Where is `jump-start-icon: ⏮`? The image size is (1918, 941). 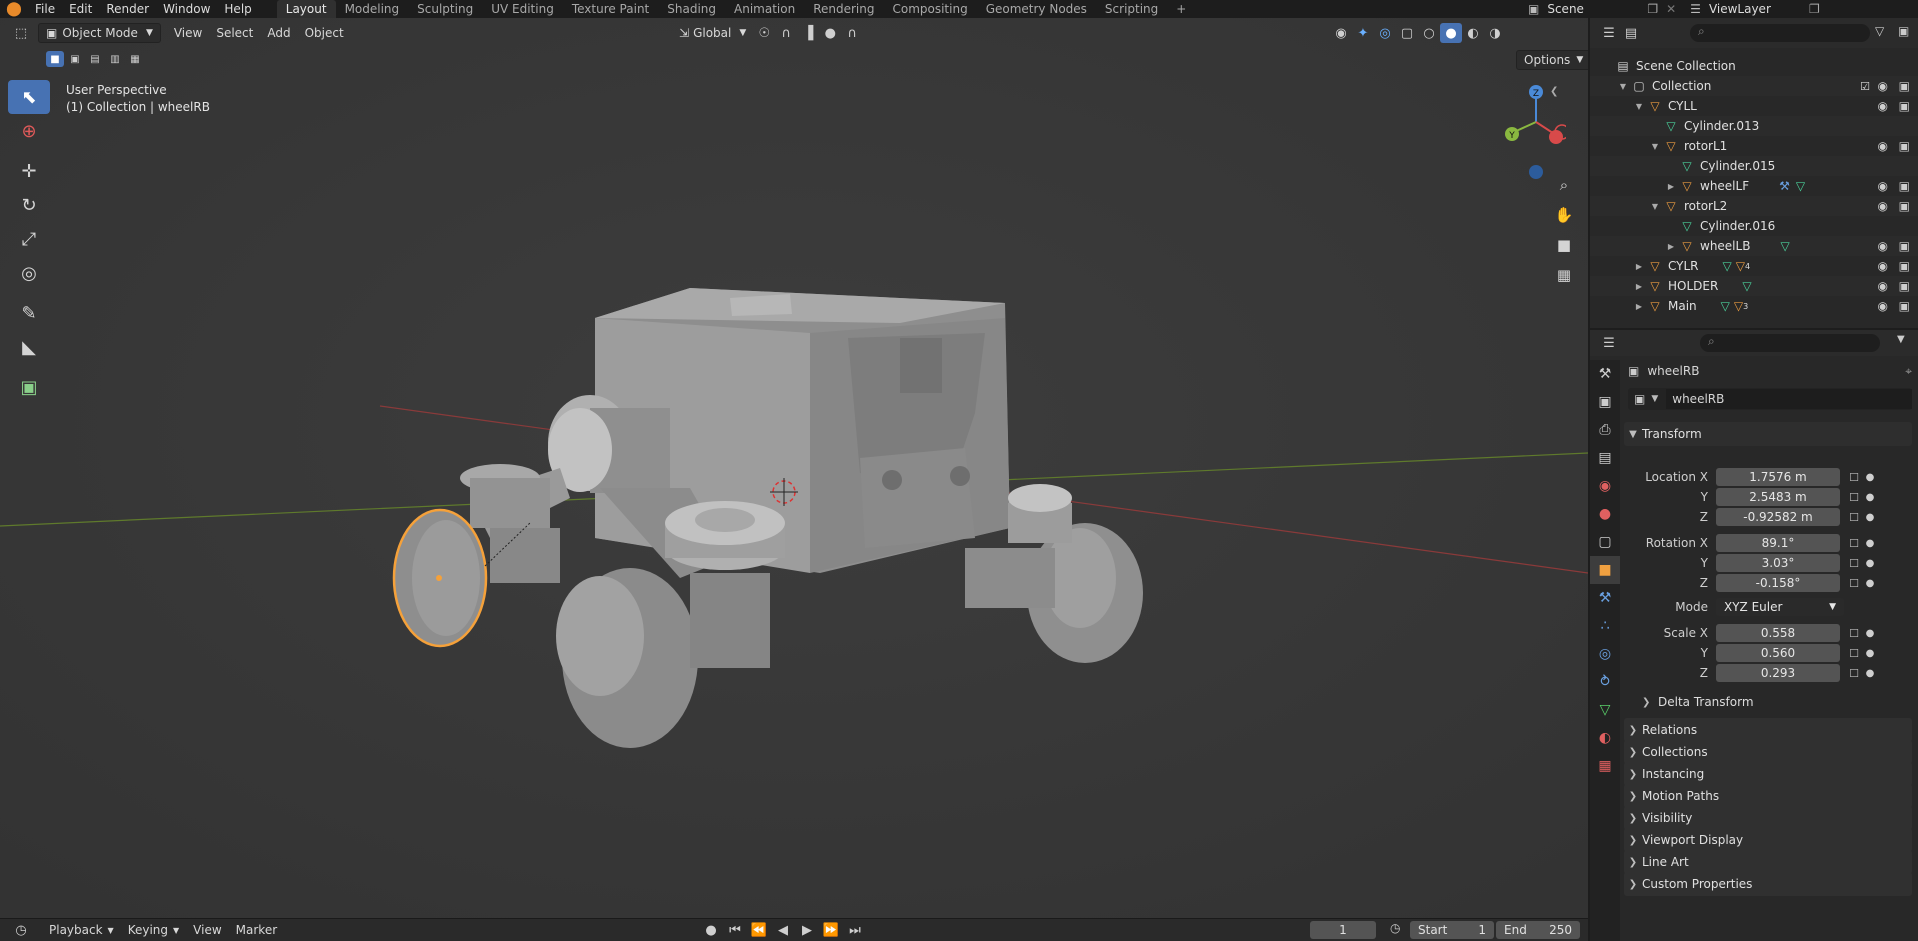
jump-start-icon: ⏮ is located at coordinates (735, 930).